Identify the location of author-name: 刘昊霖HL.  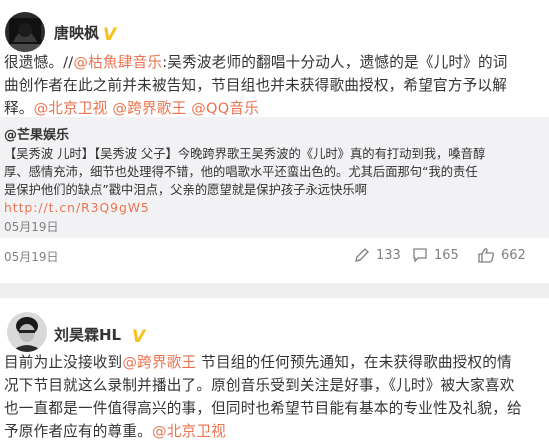
(87, 334).